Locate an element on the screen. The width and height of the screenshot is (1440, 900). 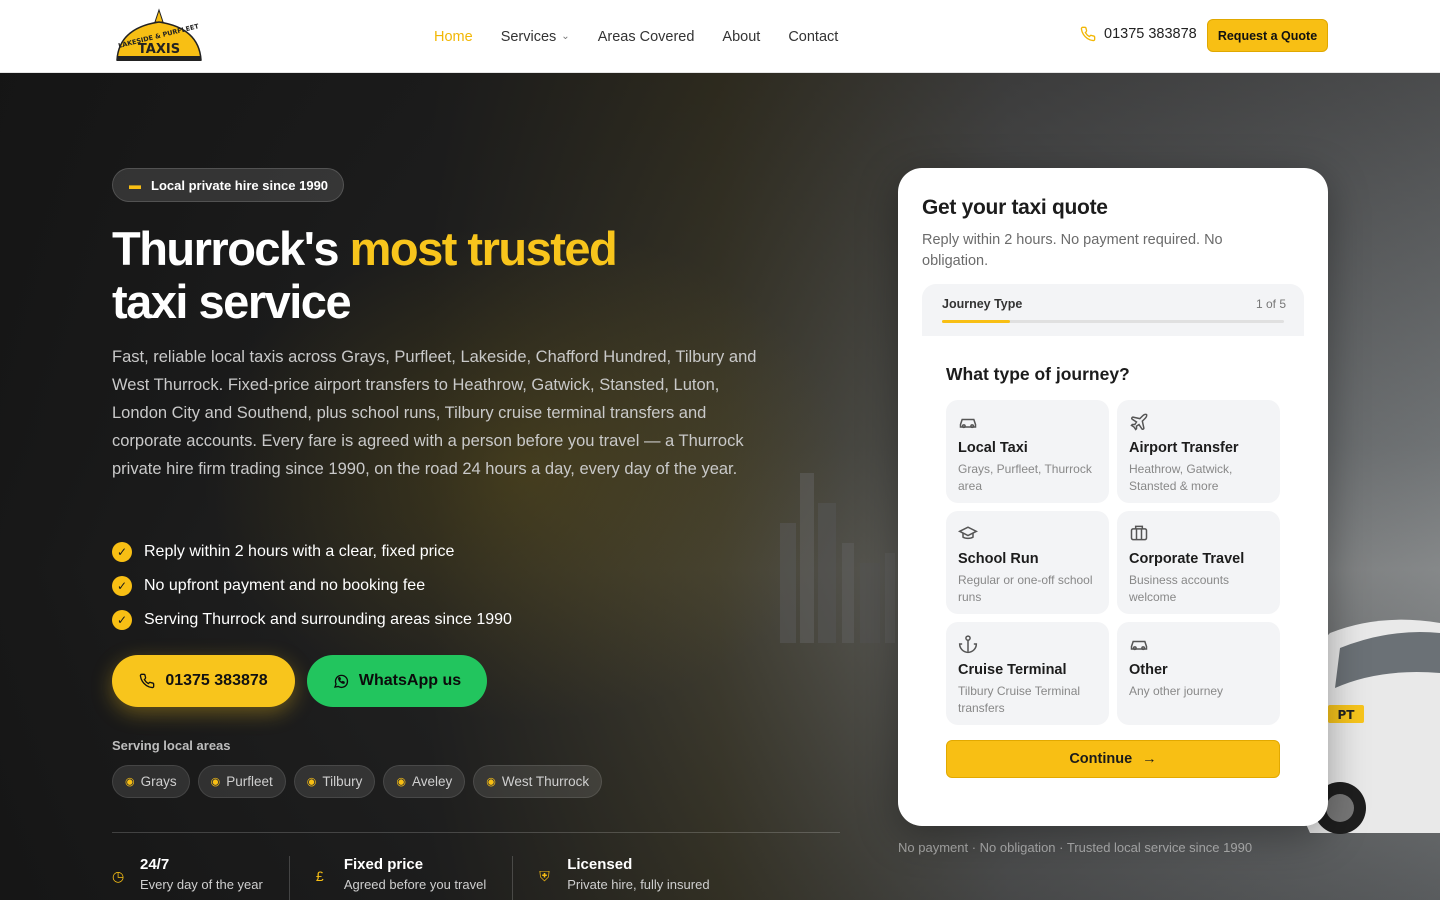
nav-about: About is located at coordinates (741, 37).